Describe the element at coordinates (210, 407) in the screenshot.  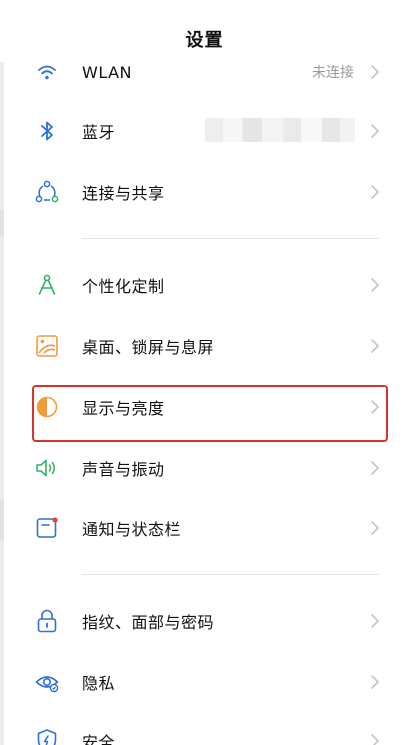
I see `settings-item-display: 显示与亮度` at that location.